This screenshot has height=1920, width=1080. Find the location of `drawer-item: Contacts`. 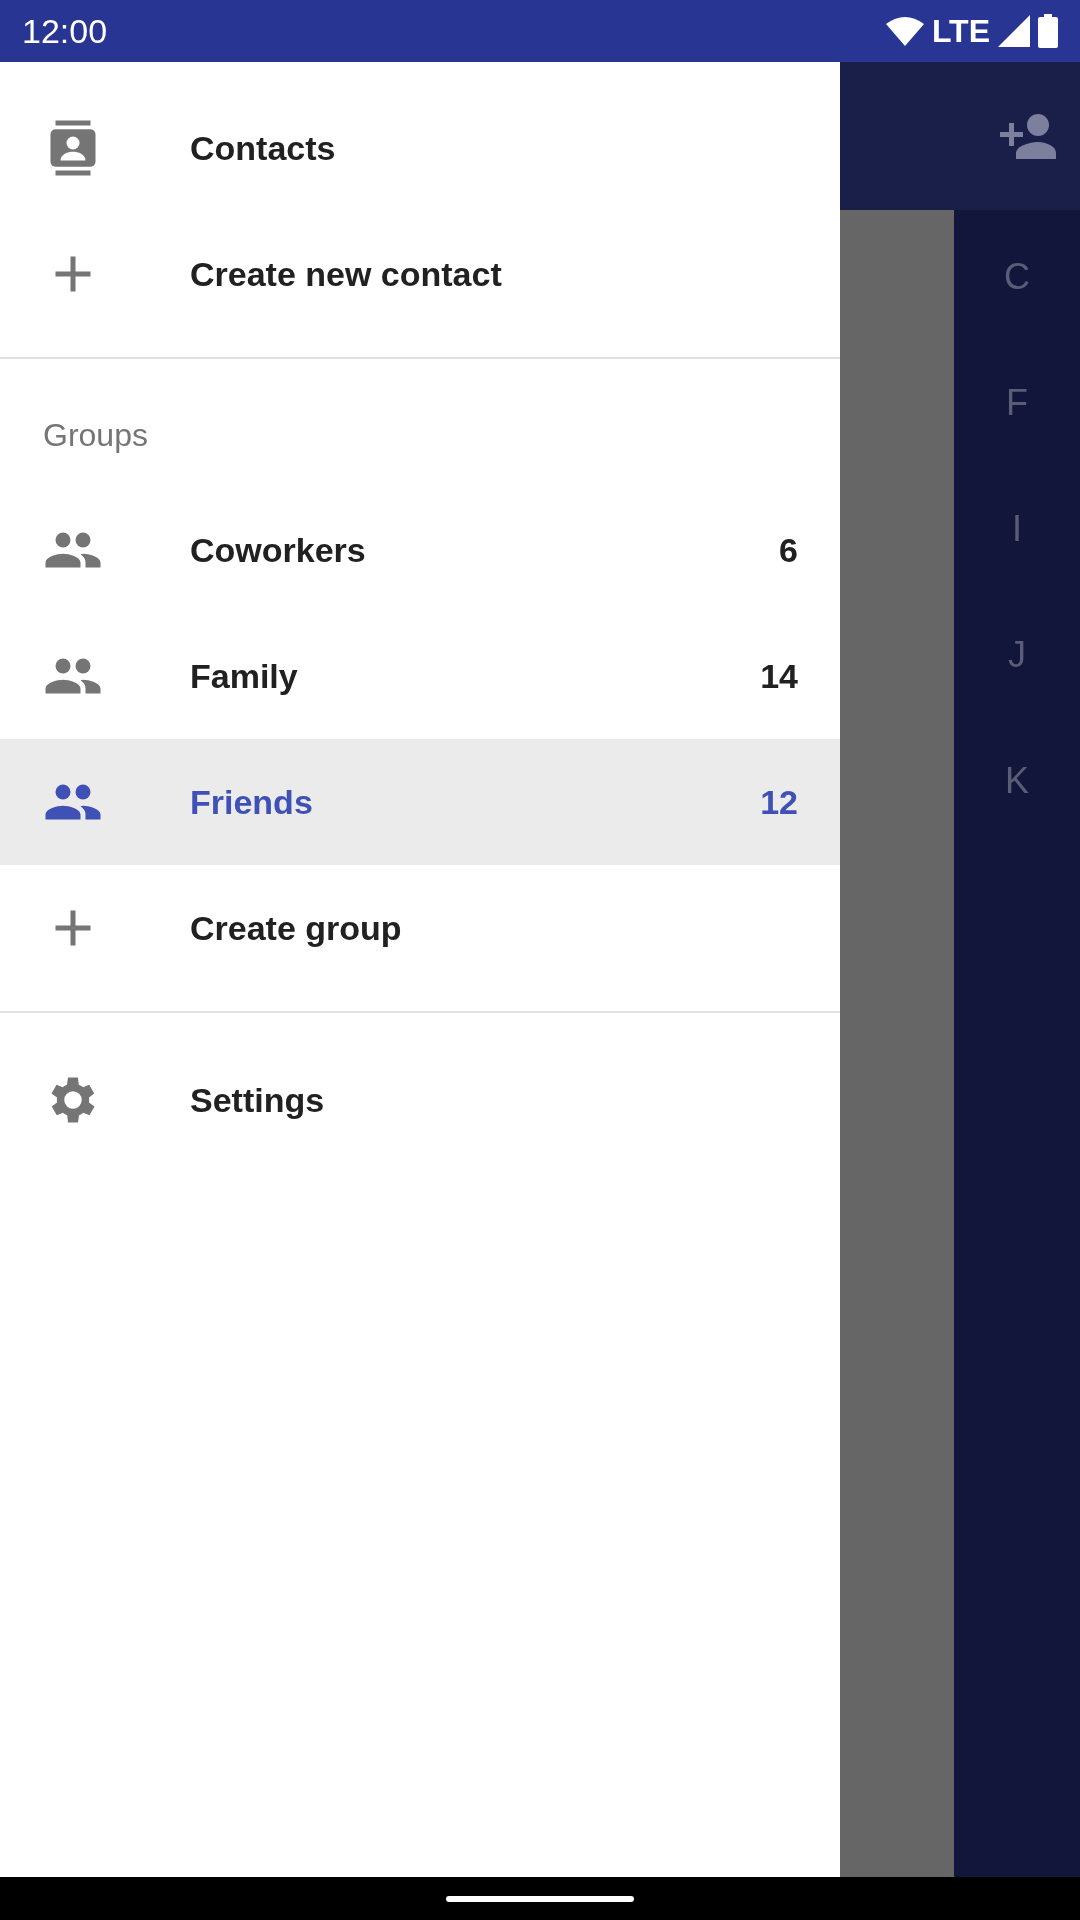

drawer-item: Contacts is located at coordinates (420, 148).